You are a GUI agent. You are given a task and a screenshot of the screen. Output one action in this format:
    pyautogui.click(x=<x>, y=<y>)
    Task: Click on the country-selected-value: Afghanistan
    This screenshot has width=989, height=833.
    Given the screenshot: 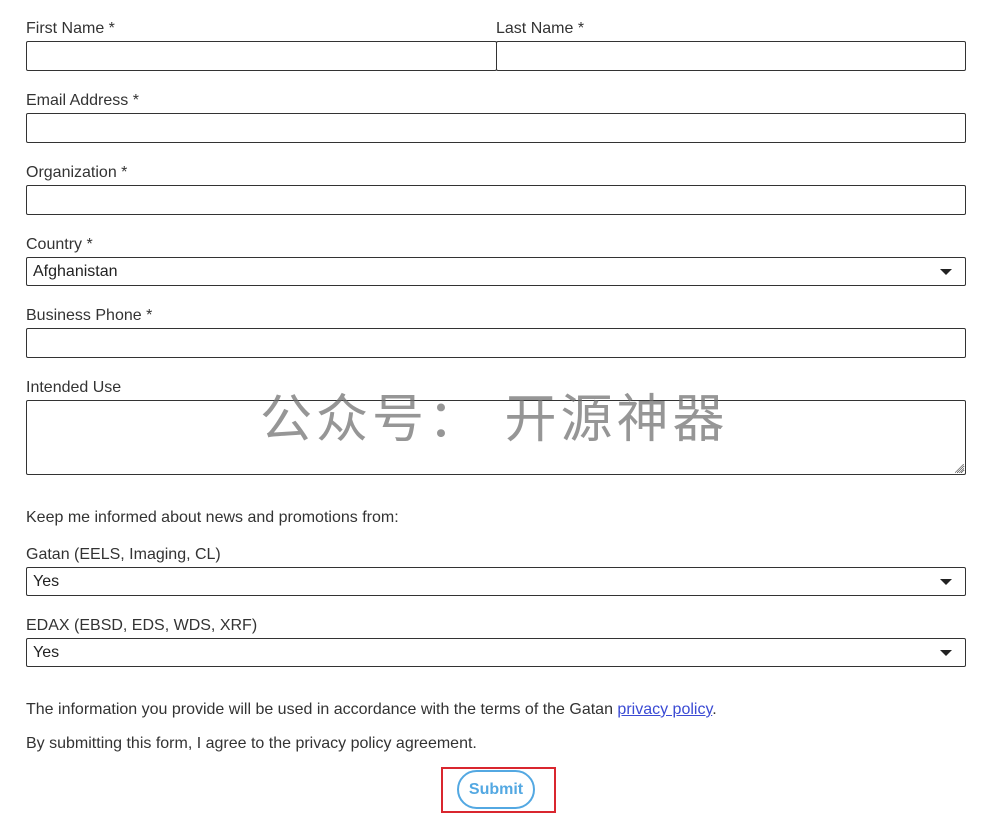 What is the action you would take?
    pyautogui.click(x=75, y=271)
    